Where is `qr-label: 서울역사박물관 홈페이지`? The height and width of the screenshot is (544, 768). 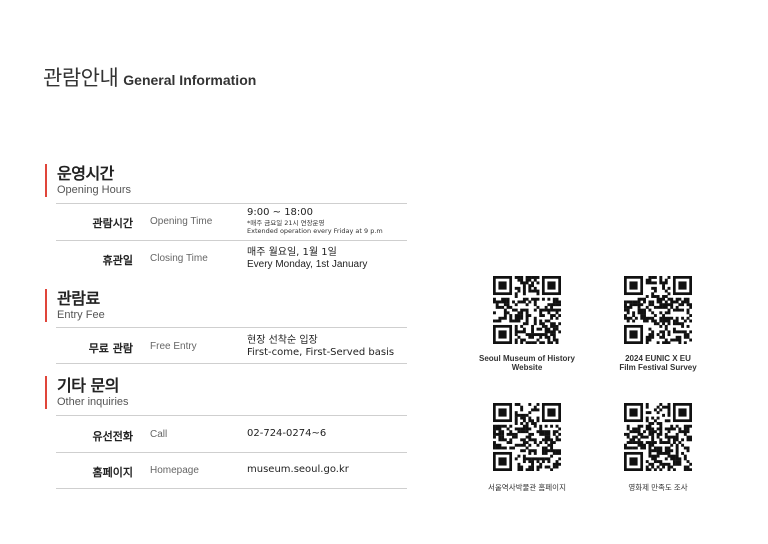
qr-label: 서울역사박물관 홈페이지 is located at coordinates (527, 487).